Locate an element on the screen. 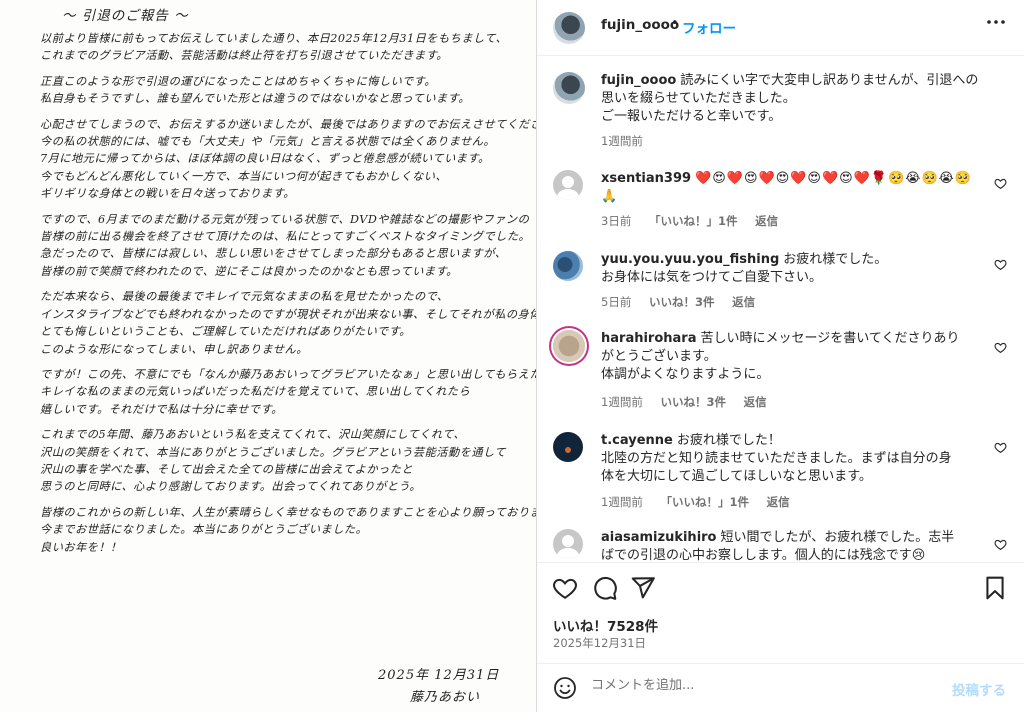 This screenshot has width=1024, height=712. comment-bubble-icon is located at coordinates (605, 588).